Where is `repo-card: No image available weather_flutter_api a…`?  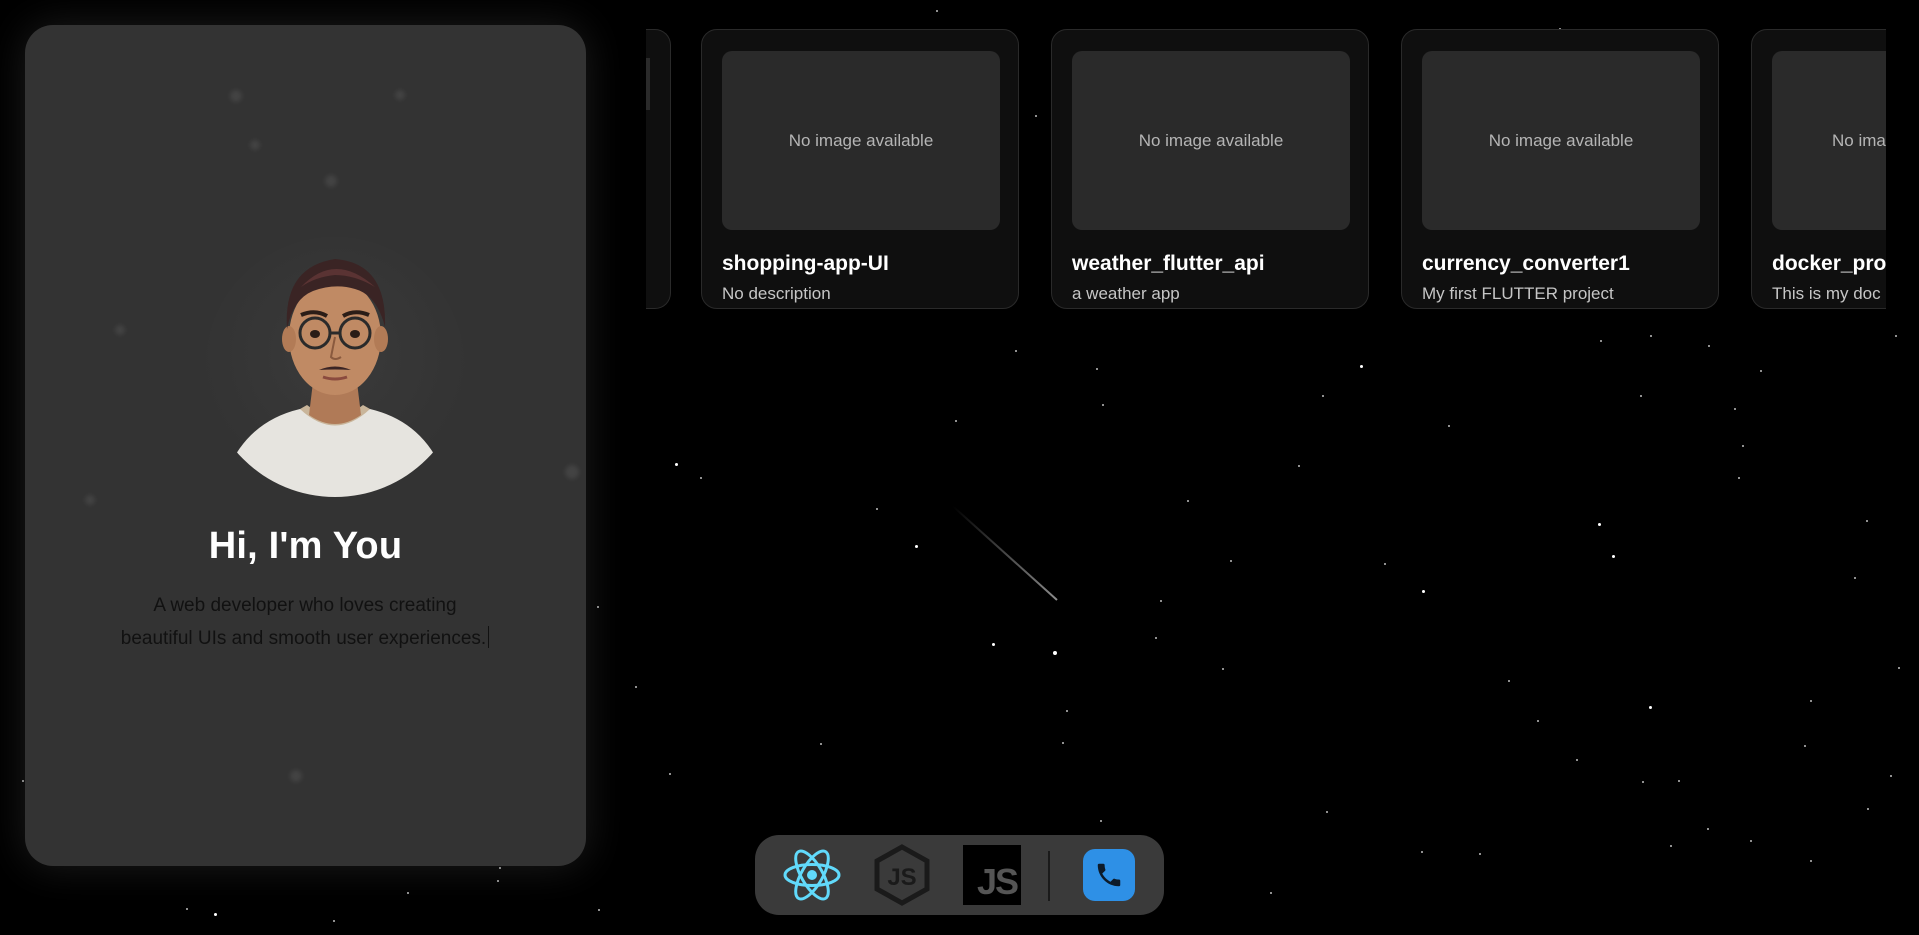
repo-card: No image available weather_flutter_api a… is located at coordinates (1210, 169).